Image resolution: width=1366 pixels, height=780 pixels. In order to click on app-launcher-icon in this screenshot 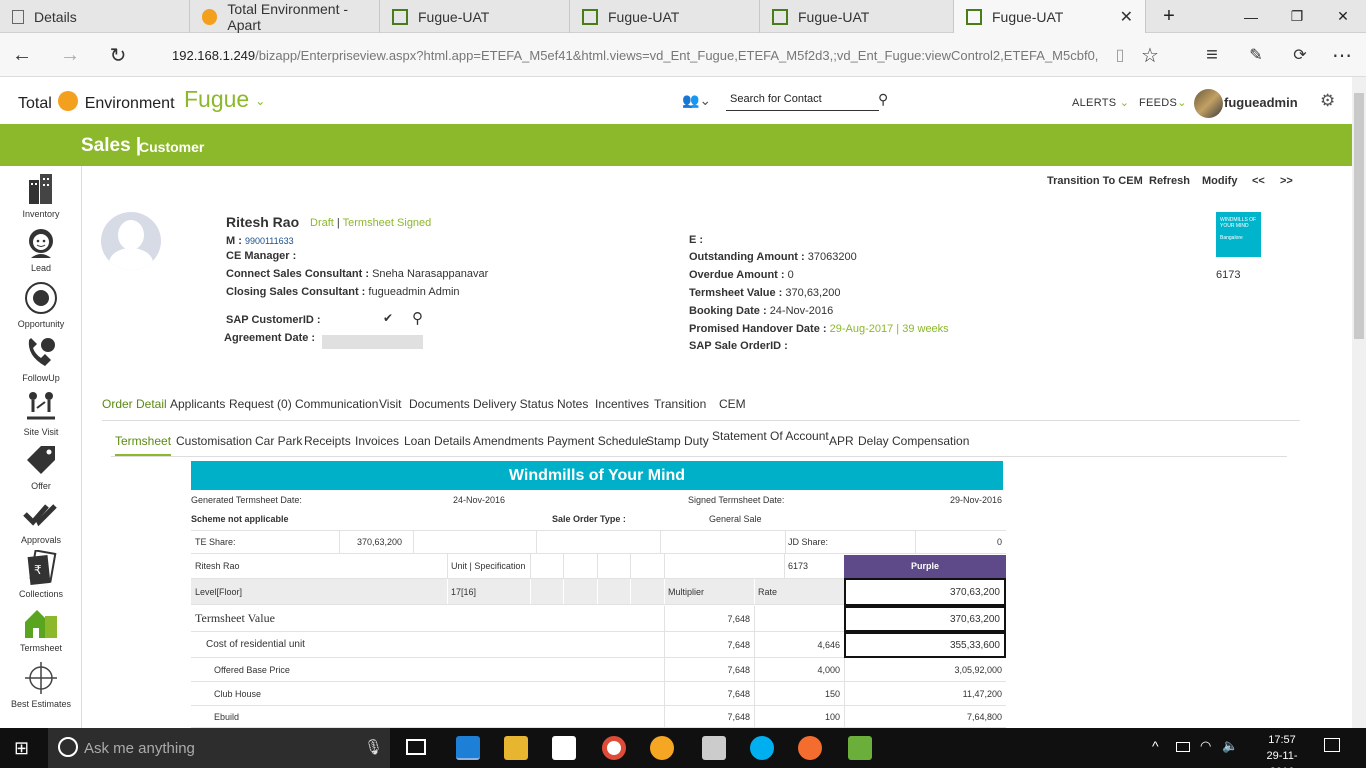, I will do `click(810, 748)`.